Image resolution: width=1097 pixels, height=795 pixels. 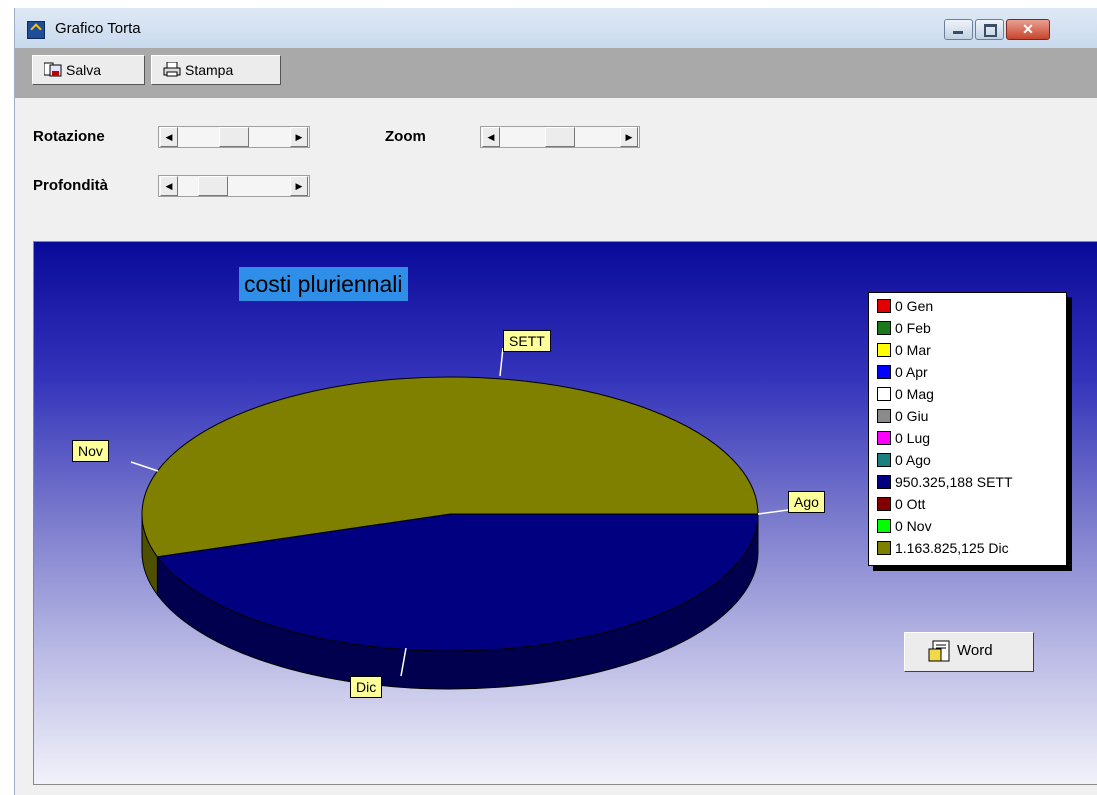 I want to click on close-button, so click(x=1028, y=29).